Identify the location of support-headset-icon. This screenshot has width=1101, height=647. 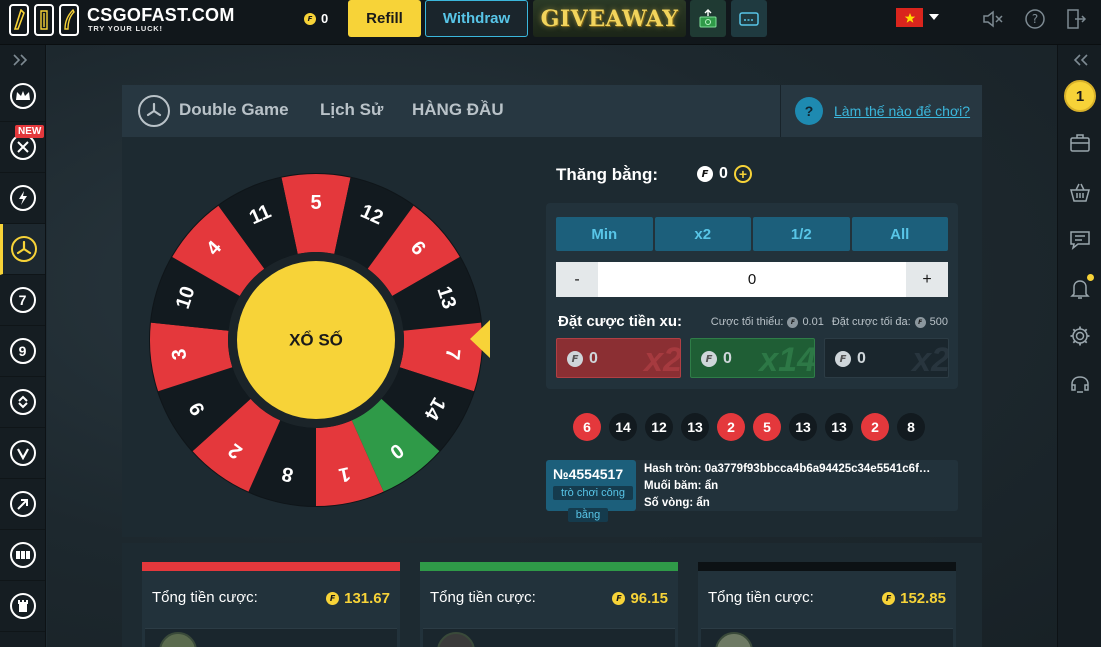
(1080, 385).